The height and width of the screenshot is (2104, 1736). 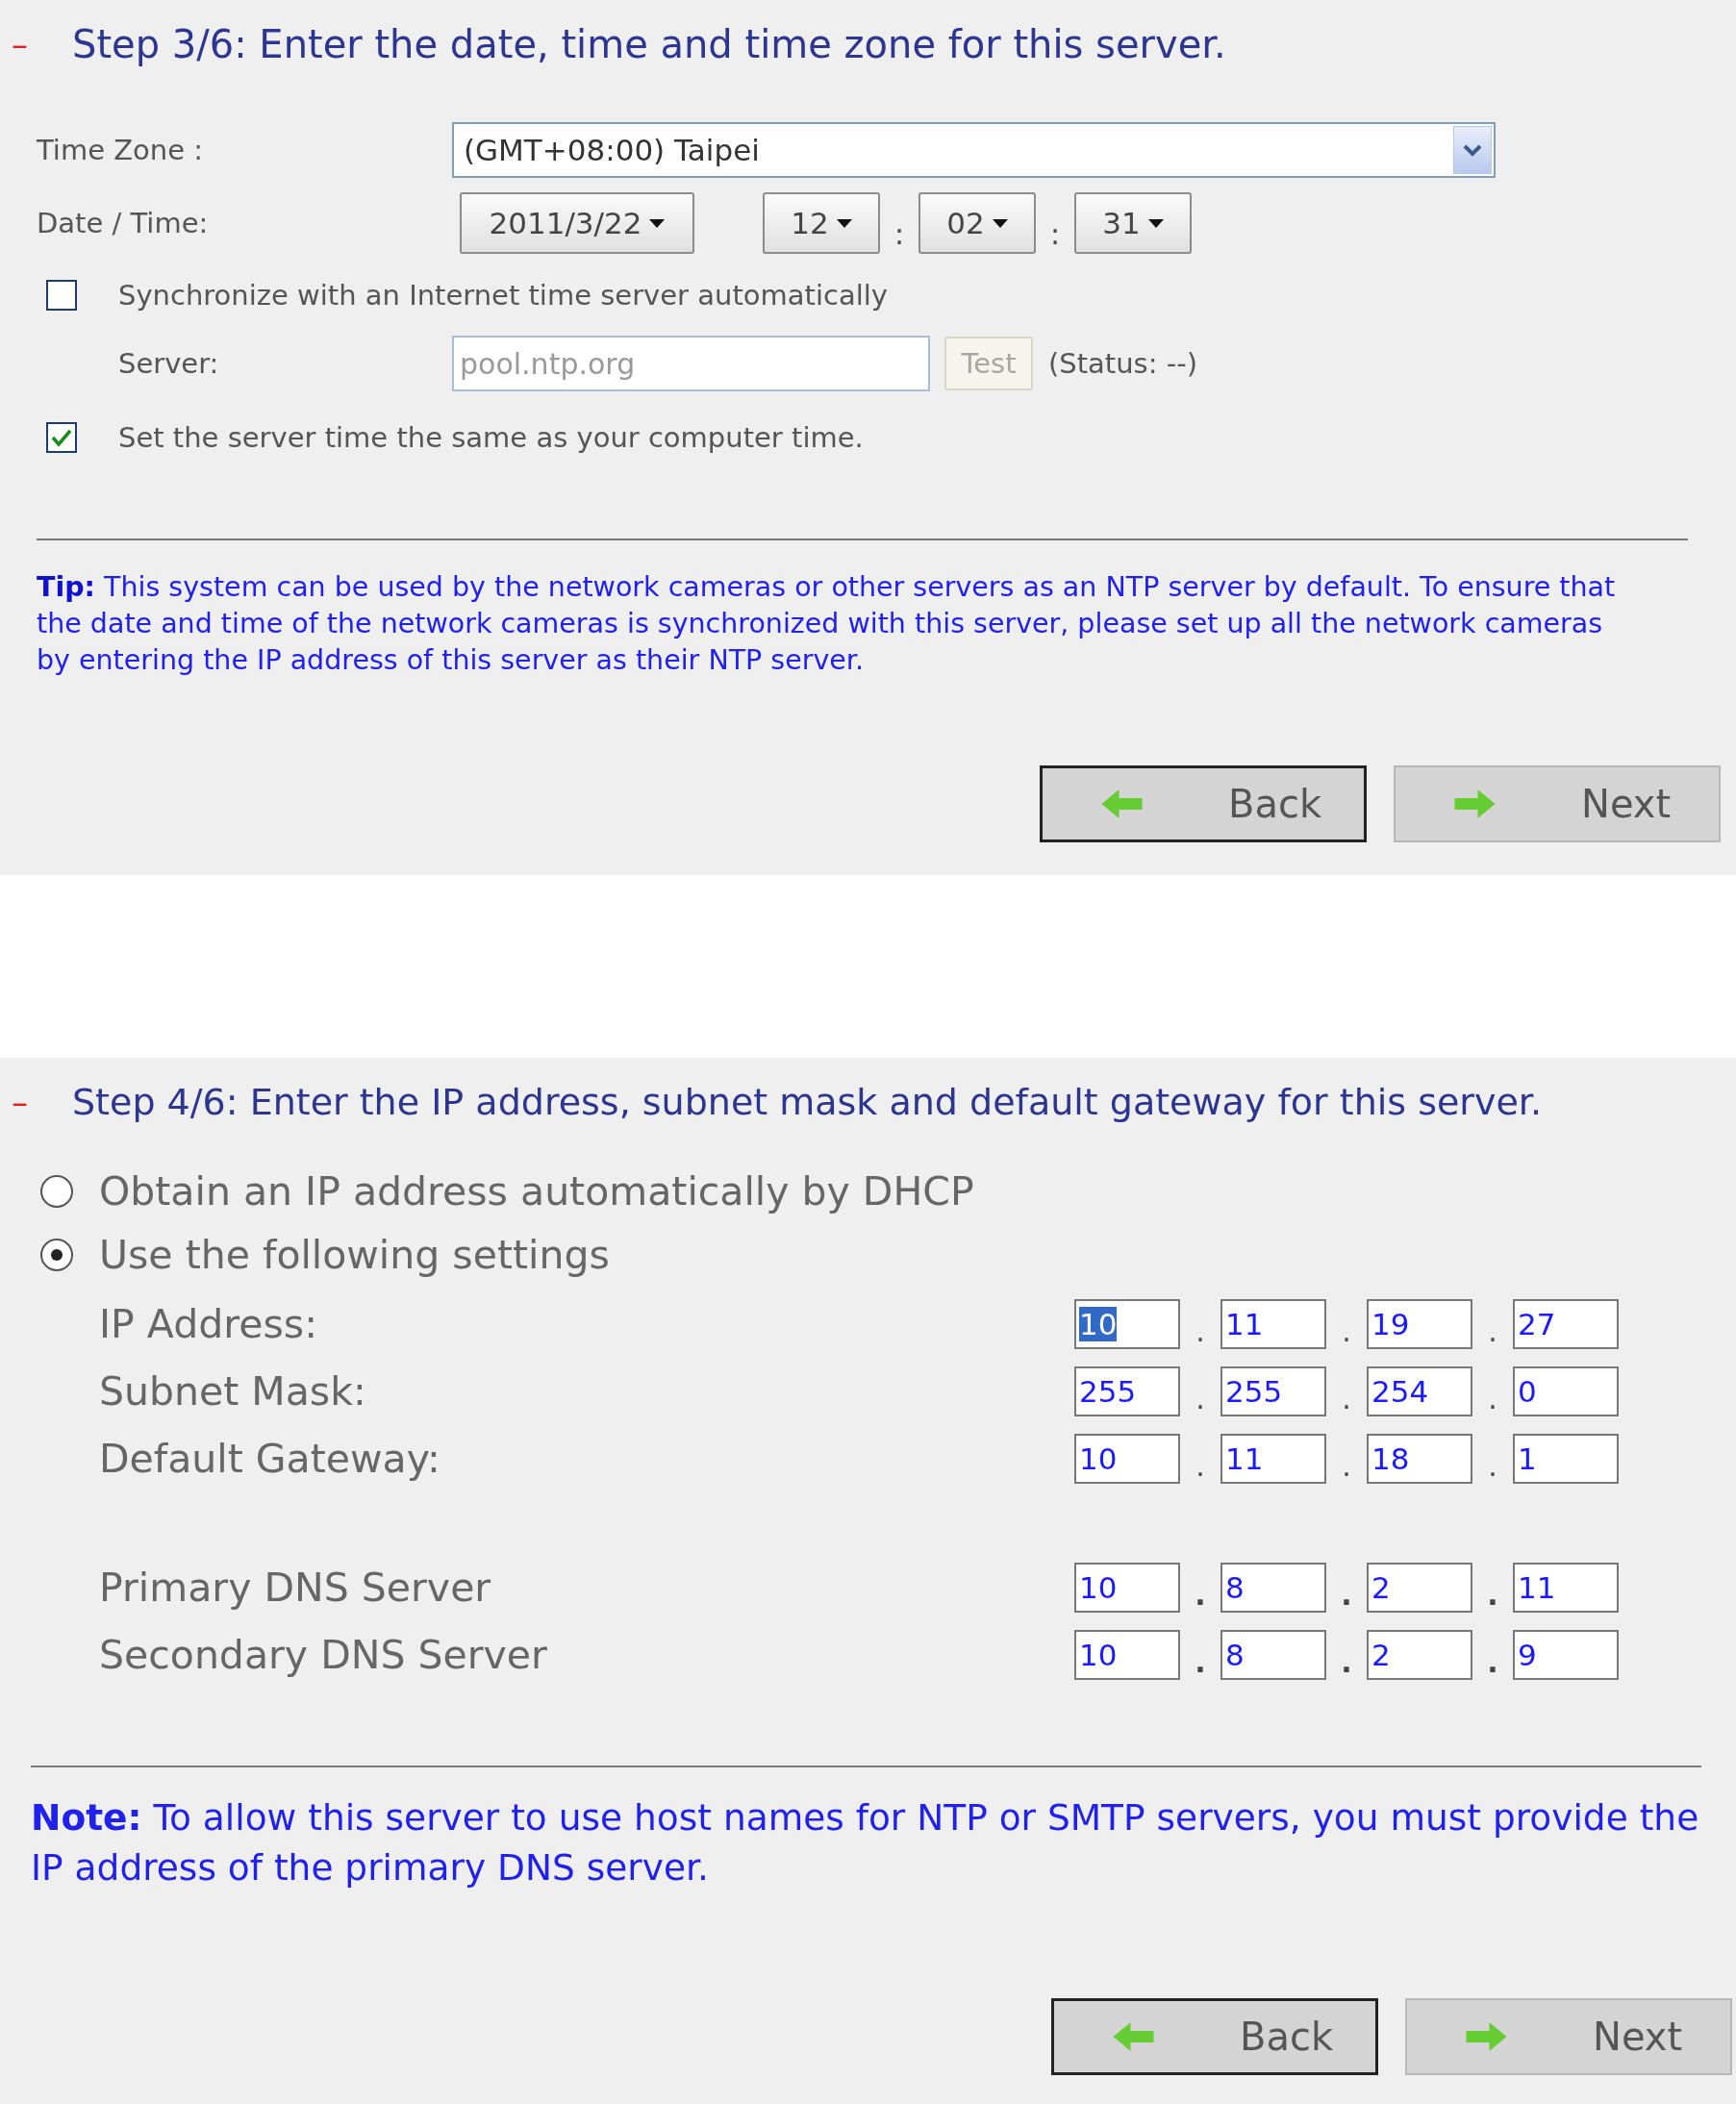 What do you see at coordinates (1566, 1459) in the screenshot?
I see `octet-input-field: 1` at bounding box center [1566, 1459].